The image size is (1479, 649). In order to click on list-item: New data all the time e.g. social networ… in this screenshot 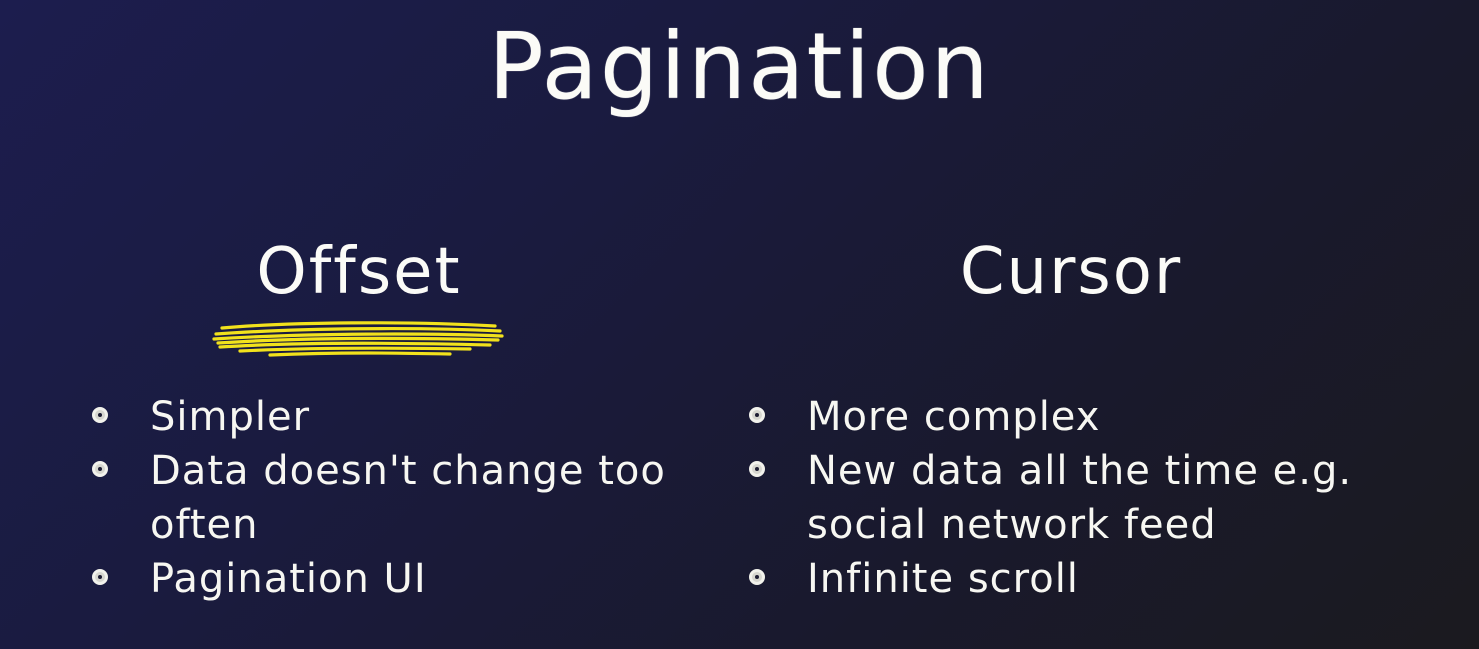, I will do `click(1095, 498)`.